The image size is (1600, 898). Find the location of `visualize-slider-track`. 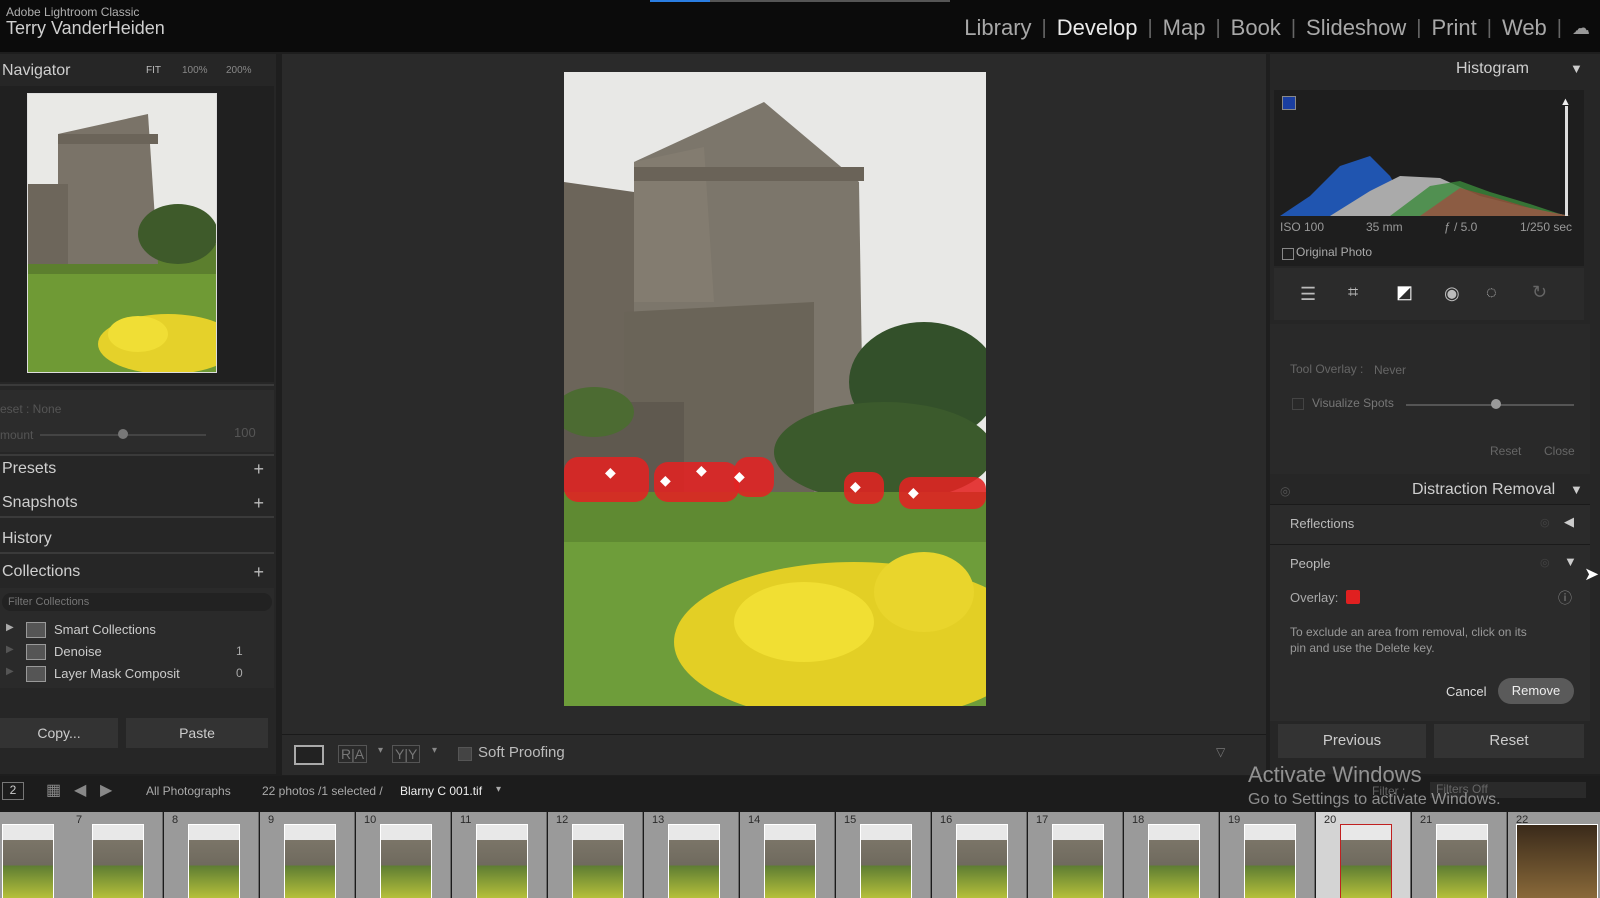

visualize-slider-track is located at coordinates (1490, 405).